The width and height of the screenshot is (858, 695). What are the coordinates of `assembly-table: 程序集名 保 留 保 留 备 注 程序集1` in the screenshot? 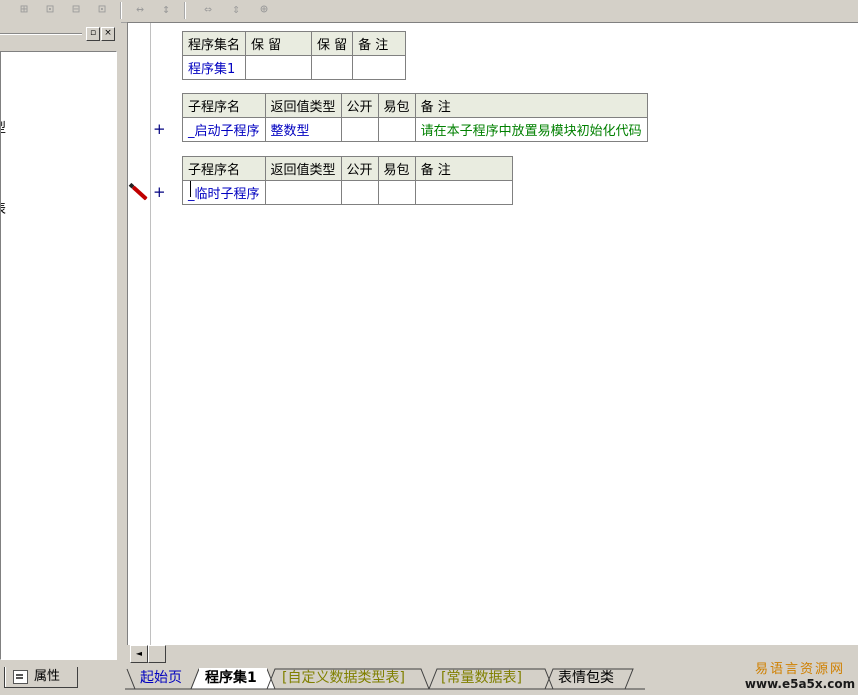 It's located at (294, 55).